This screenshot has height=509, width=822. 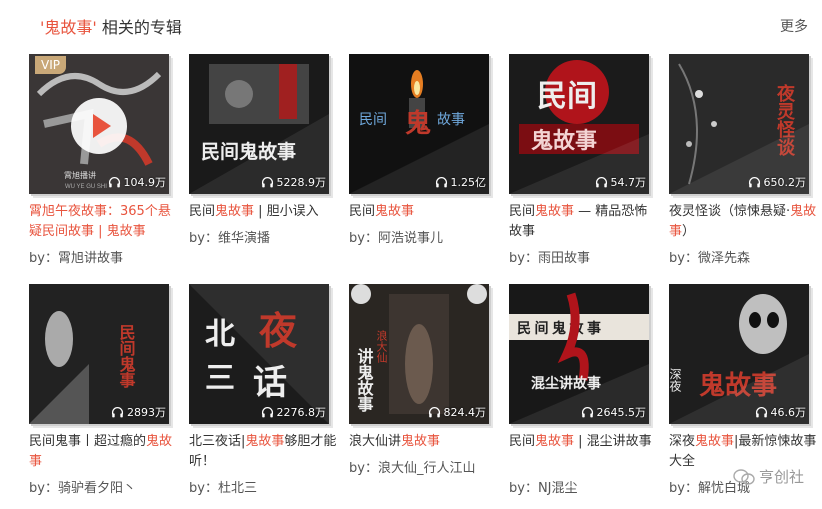 What do you see at coordinates (794, 26) in the screenshot?
I see `more-link: 更多` at bounding box center [794, 26].